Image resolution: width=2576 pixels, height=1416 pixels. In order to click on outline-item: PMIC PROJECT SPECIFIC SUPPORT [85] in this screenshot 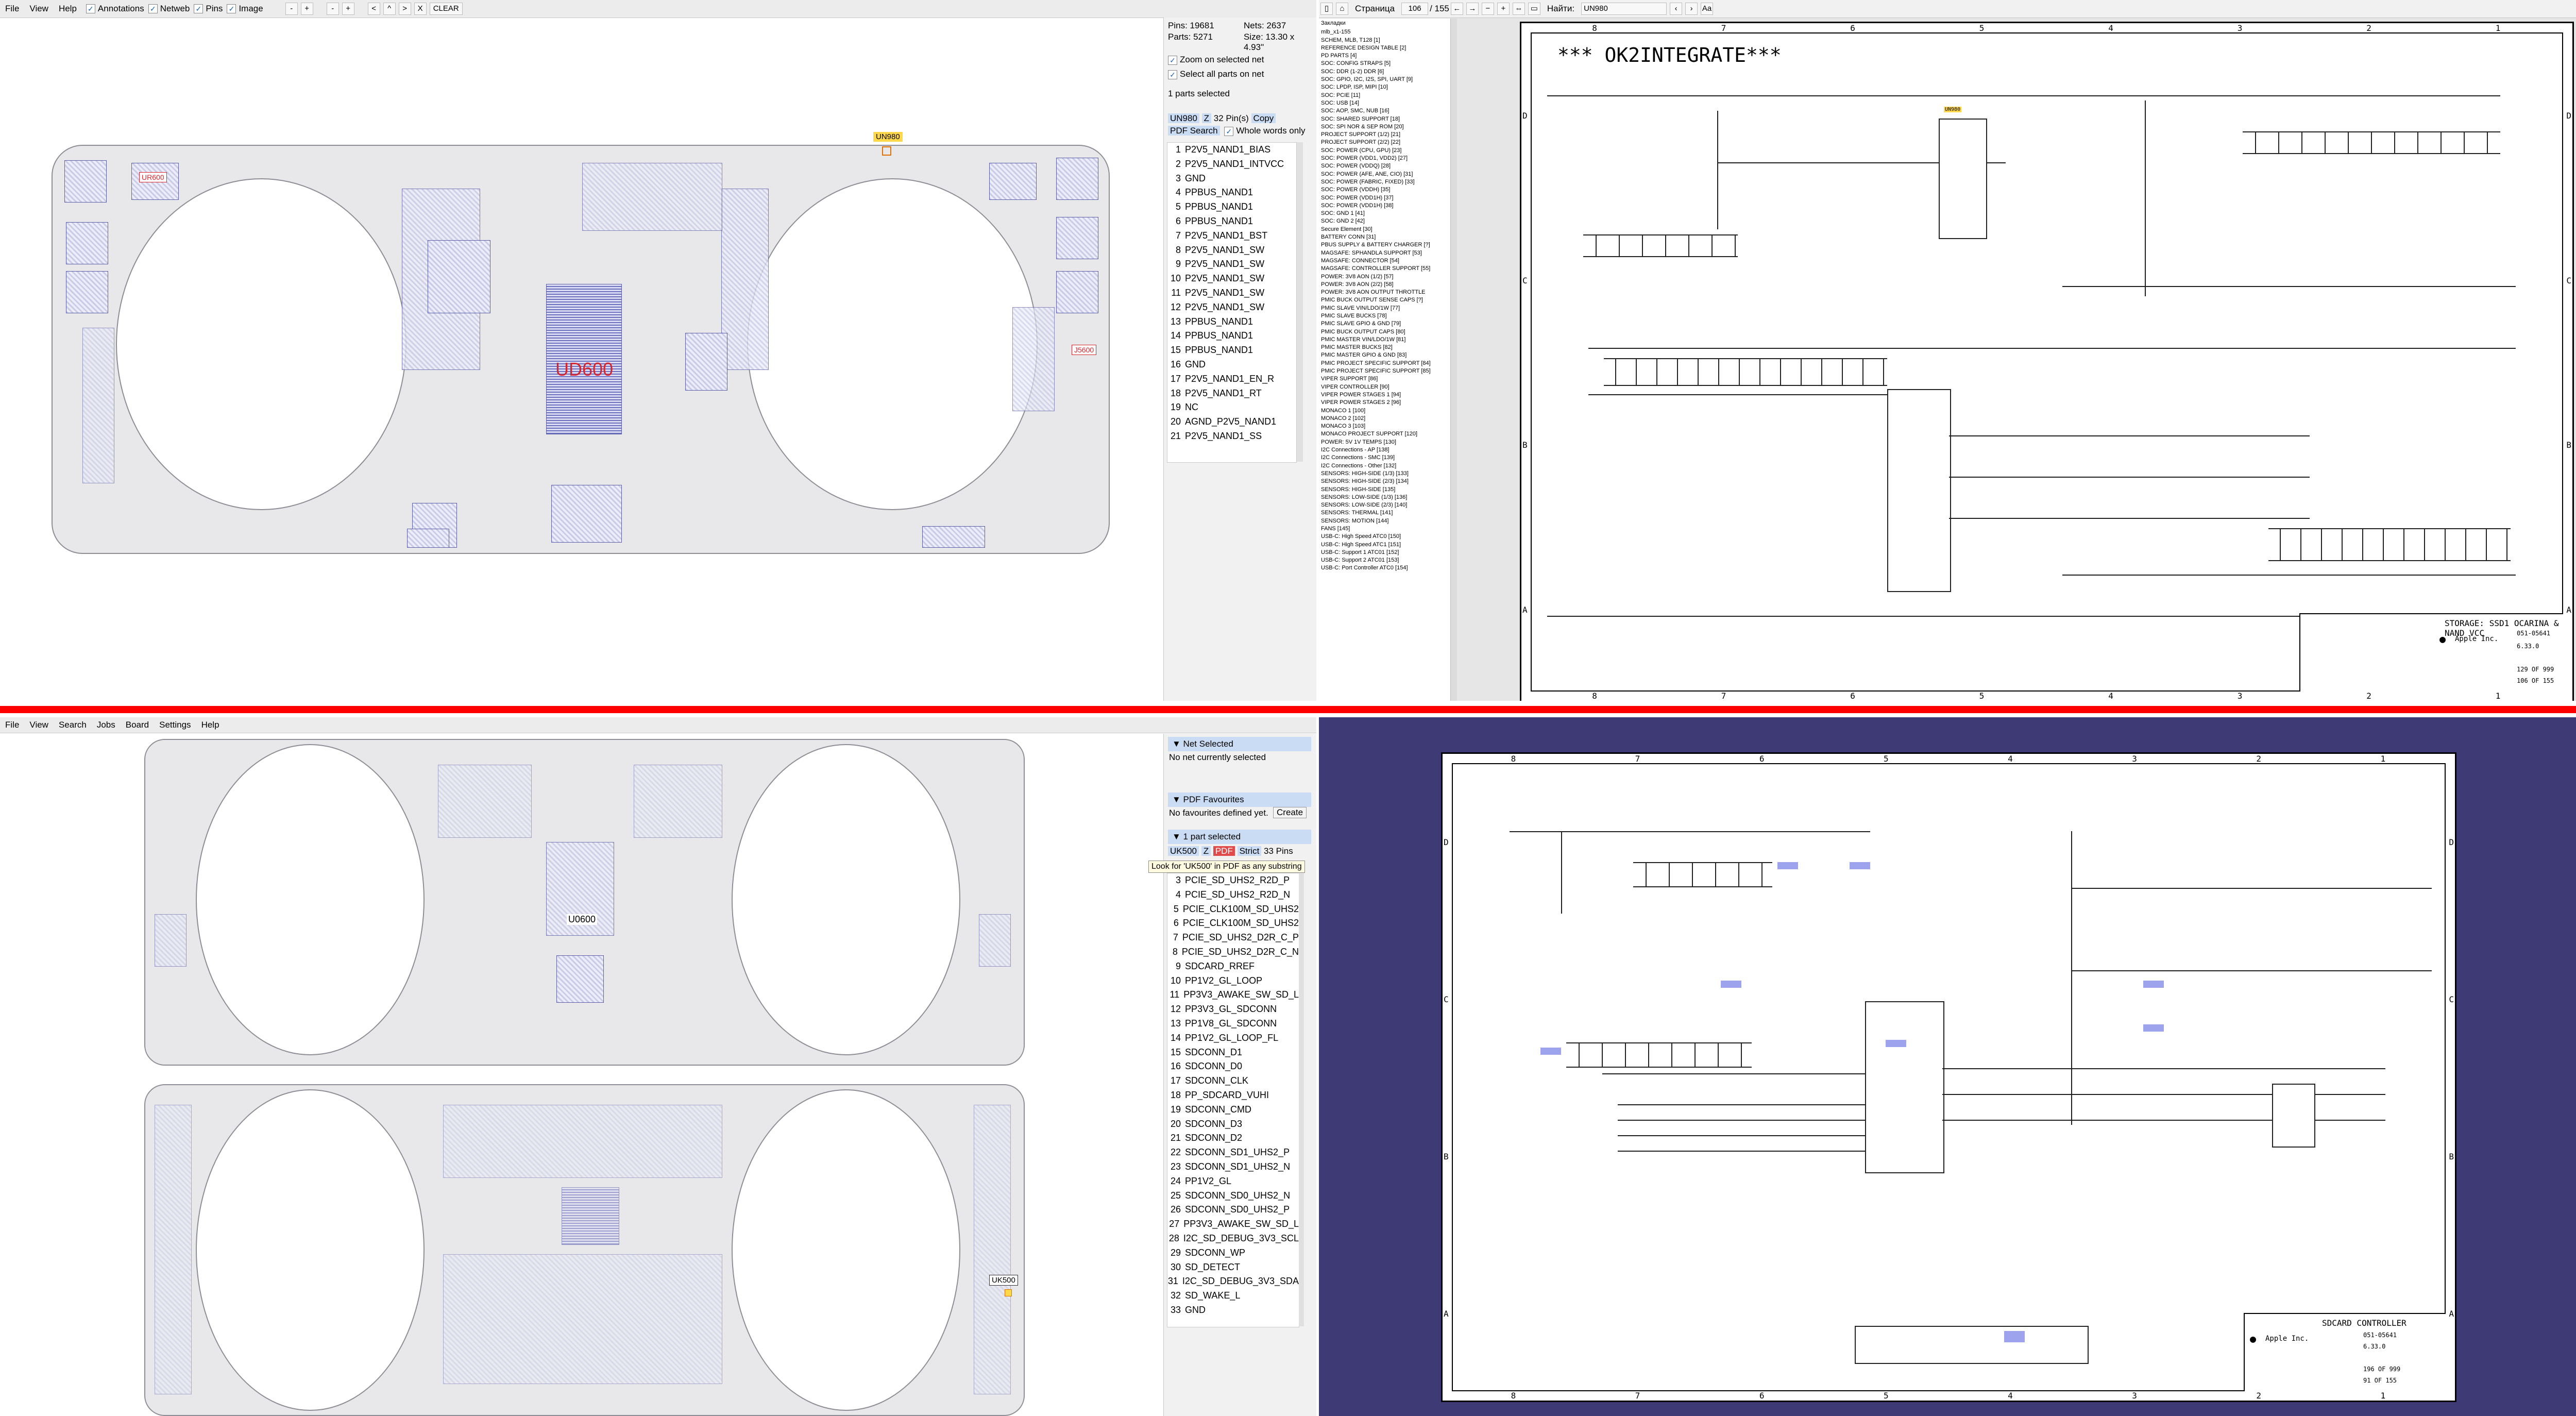, I will do `click(1385, 371)`.